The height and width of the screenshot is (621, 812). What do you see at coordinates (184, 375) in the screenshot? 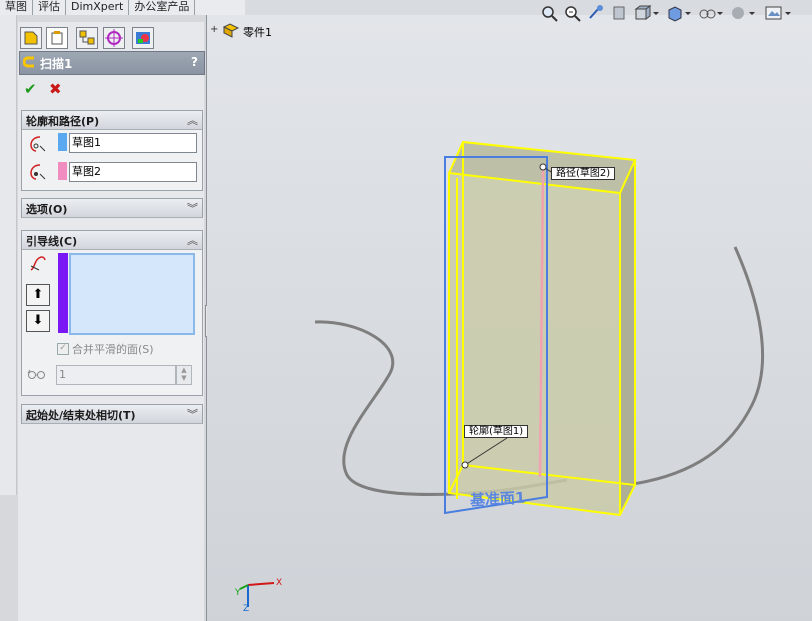
I see `spin-arrows: ▲ ▼` at bounding box center [184, 375].